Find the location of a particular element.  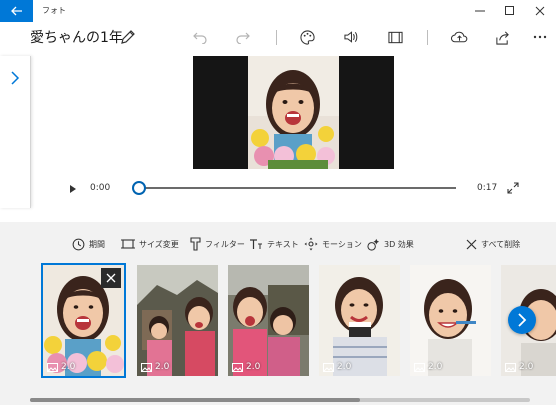

duration-button: 期間 is located at coordinates (88, 244).